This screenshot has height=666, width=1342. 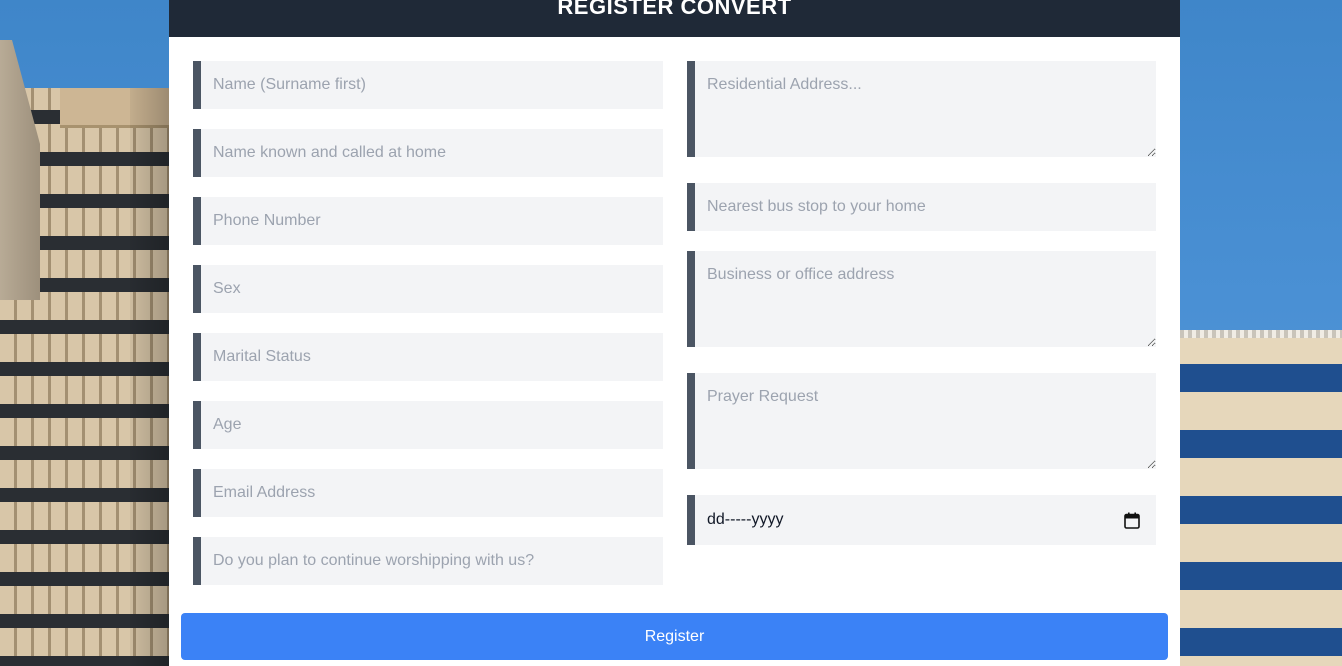 I want to click on calendar-icon, so click(x=1132, y=520).